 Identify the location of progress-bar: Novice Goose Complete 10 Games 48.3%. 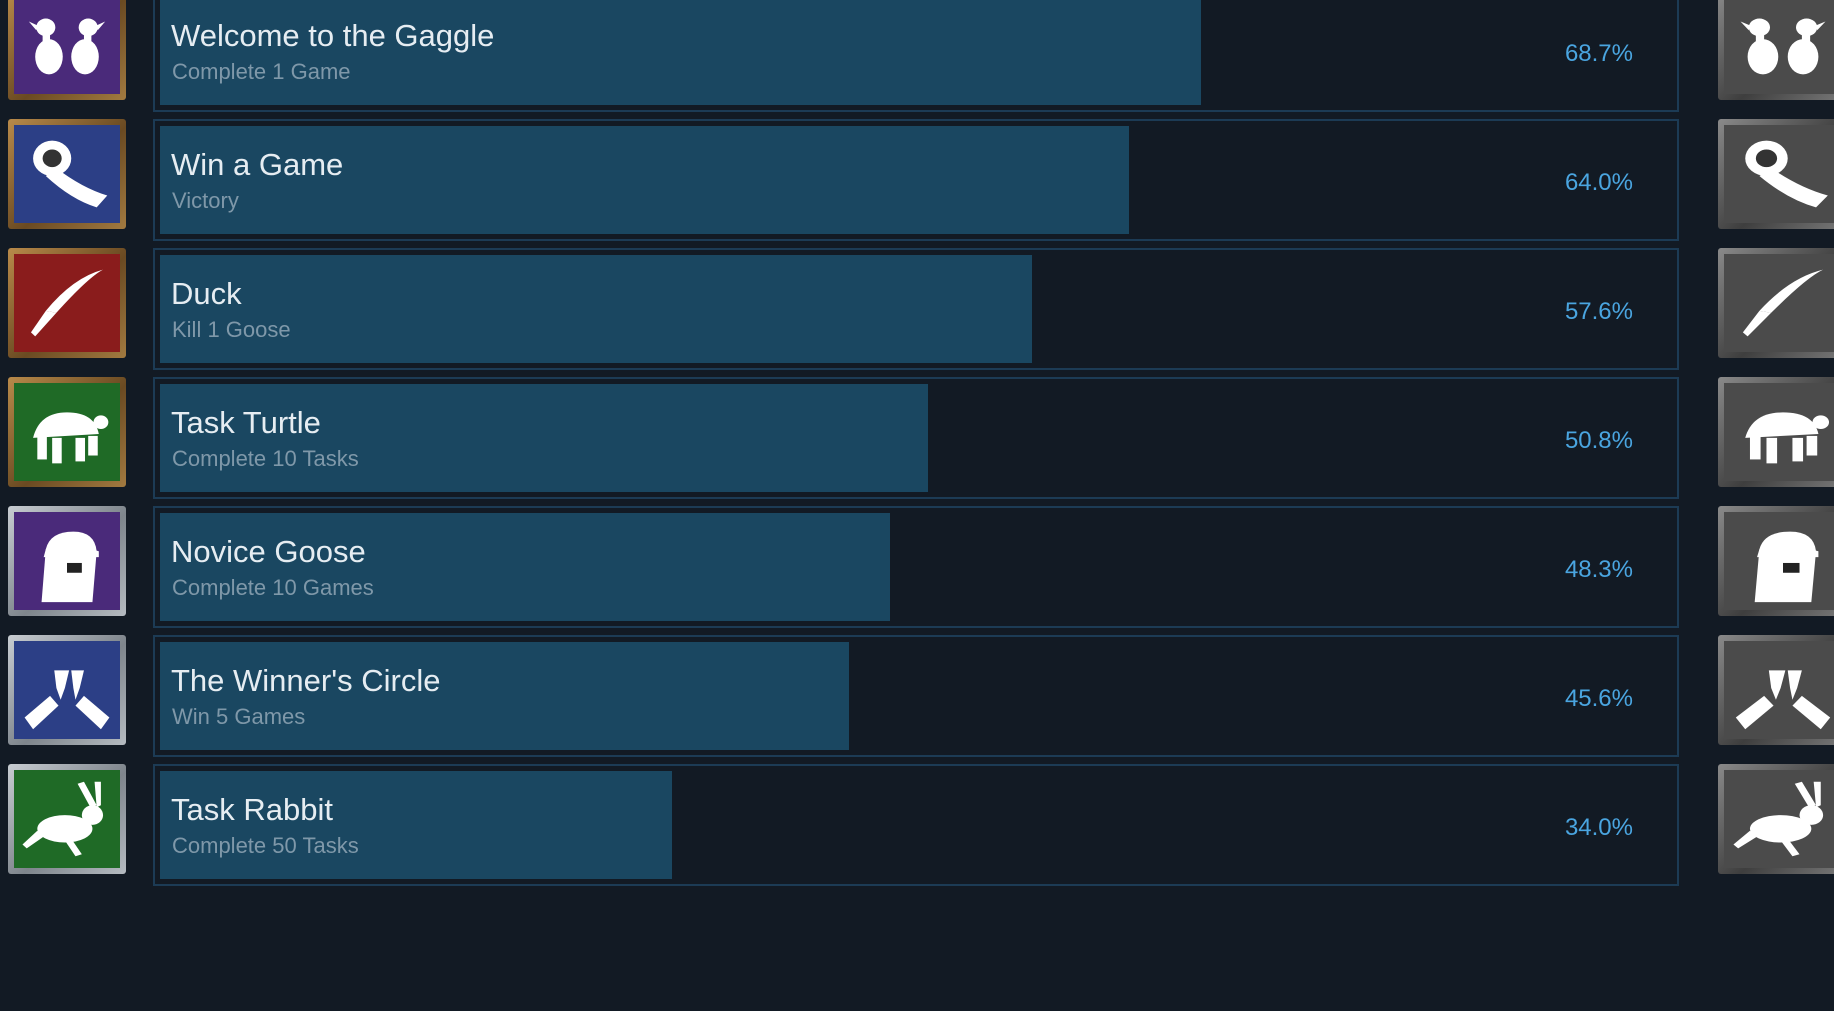
(916, 567).